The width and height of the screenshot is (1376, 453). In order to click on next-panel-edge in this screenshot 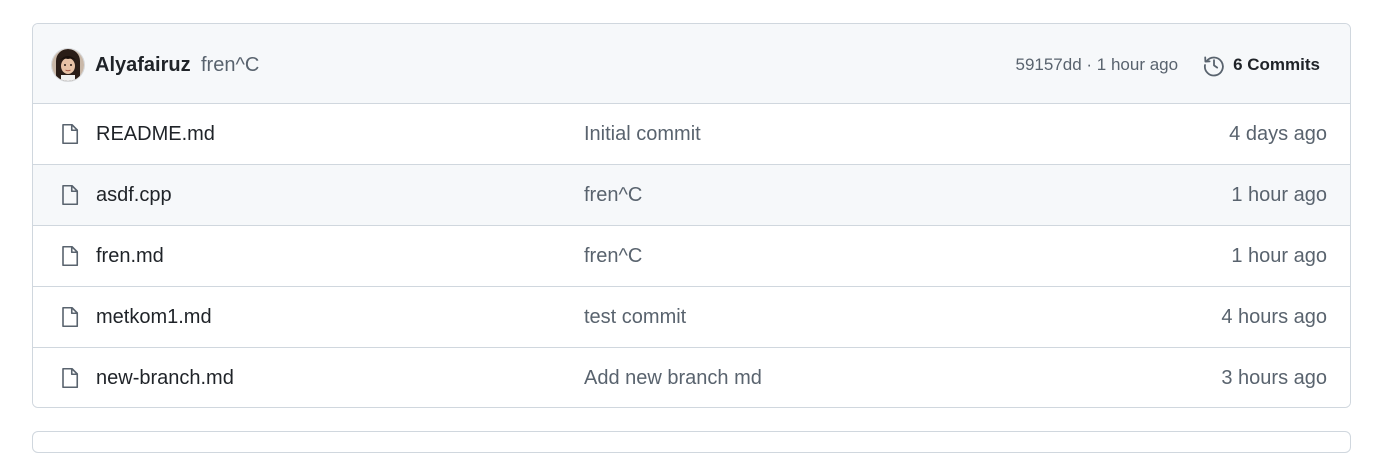, I will do `click(691, 442)`.